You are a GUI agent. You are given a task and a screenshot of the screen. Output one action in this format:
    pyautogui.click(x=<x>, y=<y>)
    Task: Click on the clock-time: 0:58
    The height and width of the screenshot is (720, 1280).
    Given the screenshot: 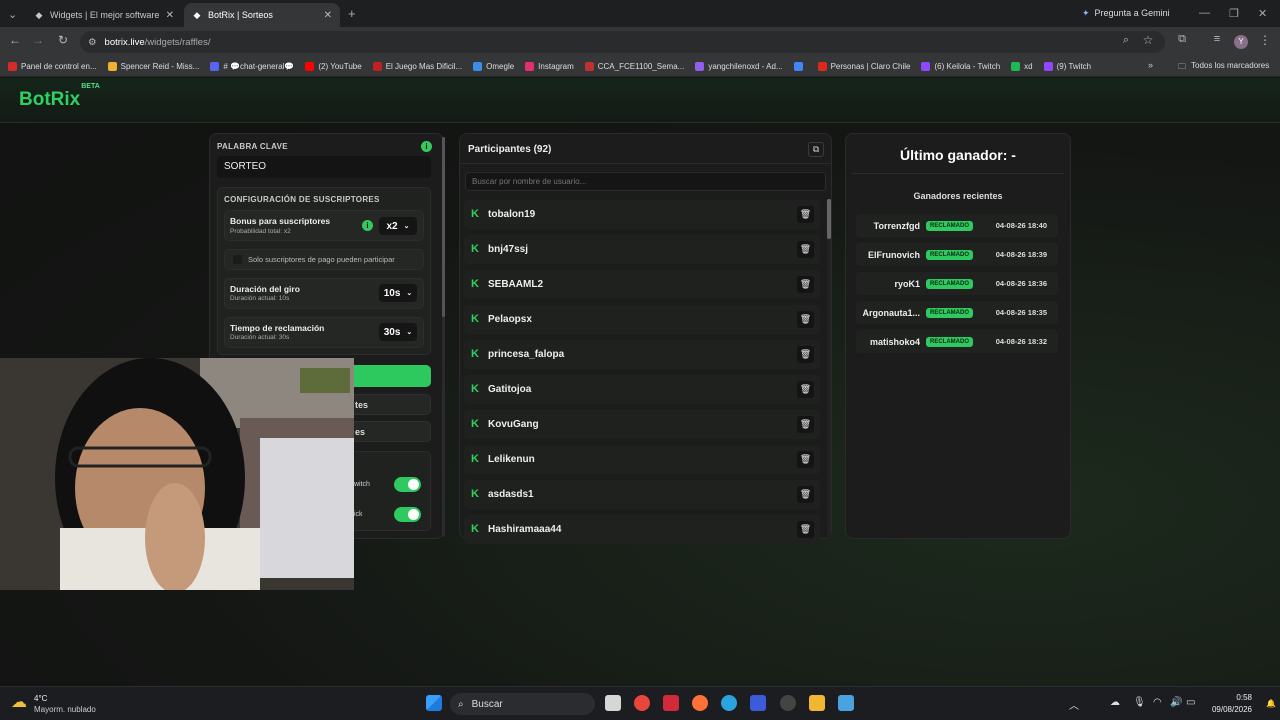 What is the action you would take?
    pyautogui.click(x=1231, y=697)
    